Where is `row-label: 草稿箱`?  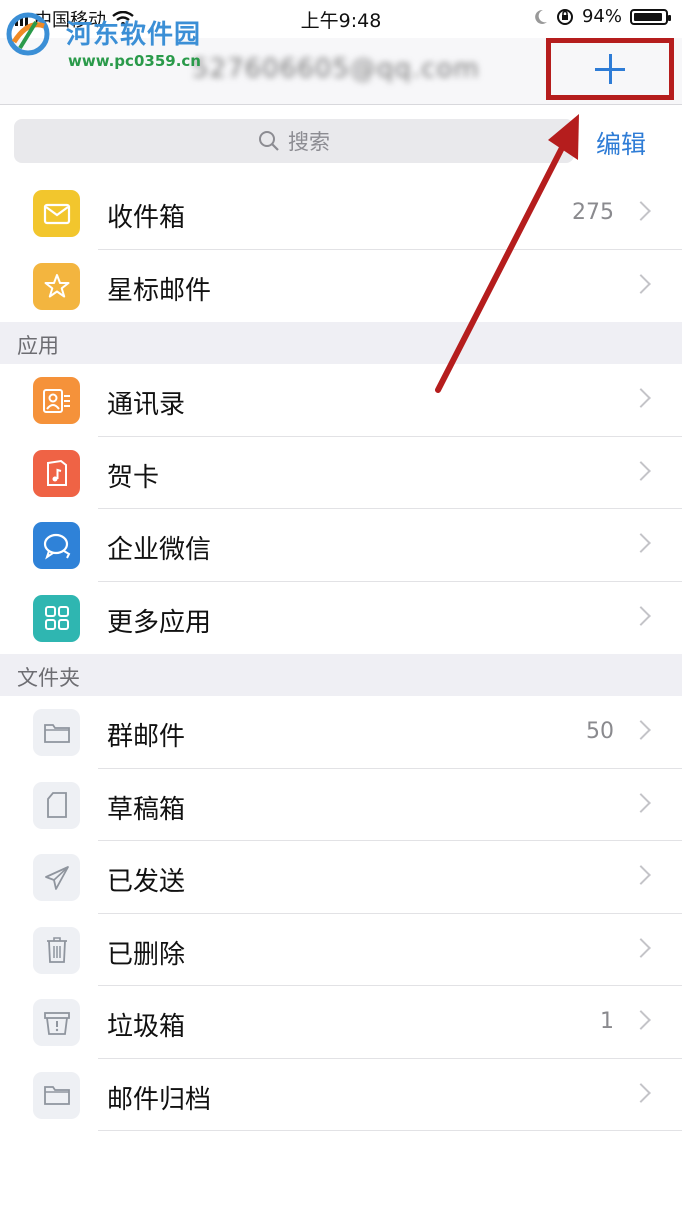
row-label: 草稿箱 is located at coordinates (146, 809).